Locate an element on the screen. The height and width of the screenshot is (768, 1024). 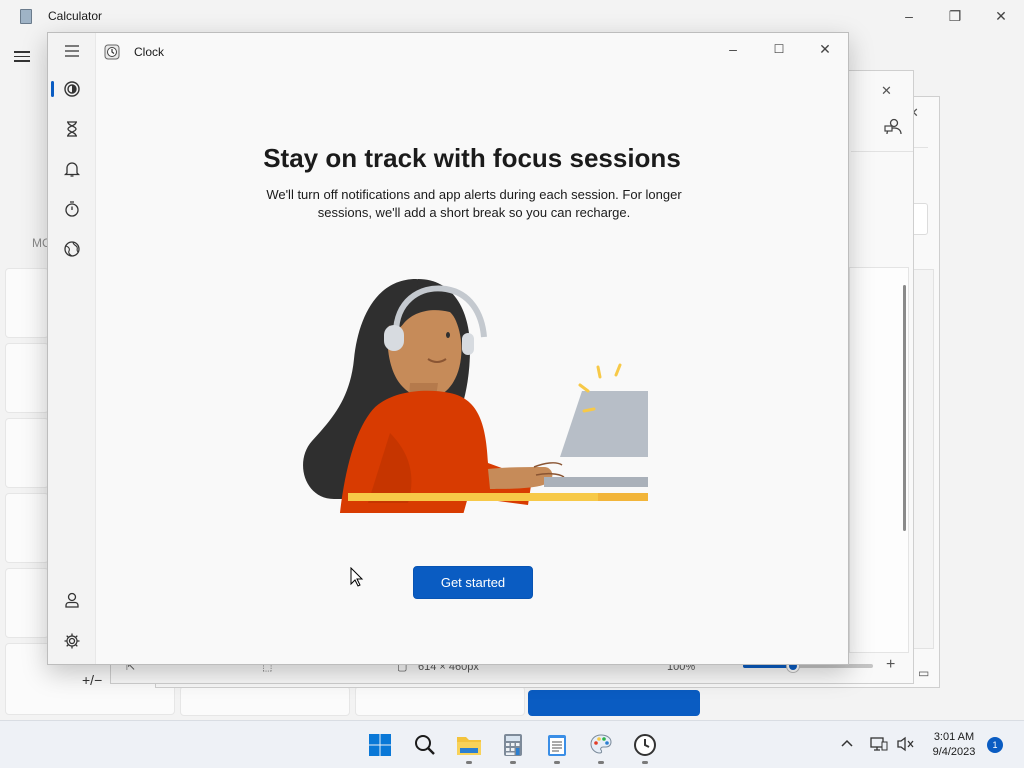
system-date: 9/4/2023 is located at coordinates (954, 752).